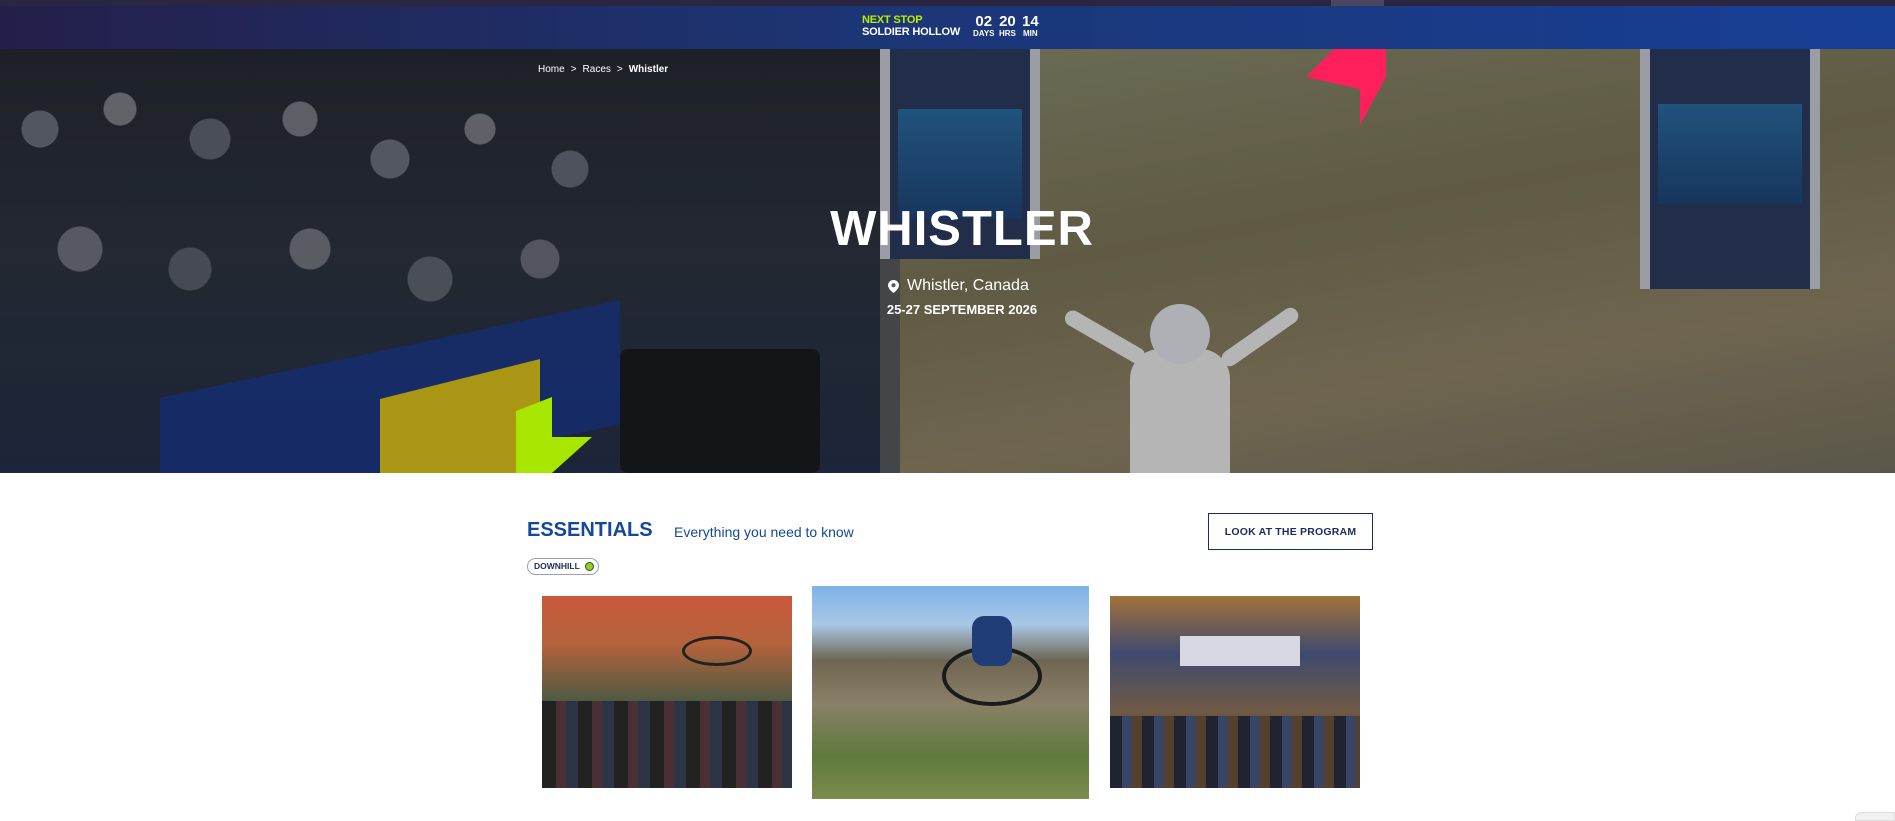 The width and height of the screenshot is (1895, 821). What do you see at coordinates (962, 309) in the screenshot?
I see `hero-dates: 25-27 SEPTEMBER 2026` at bounding box center [962, 309].